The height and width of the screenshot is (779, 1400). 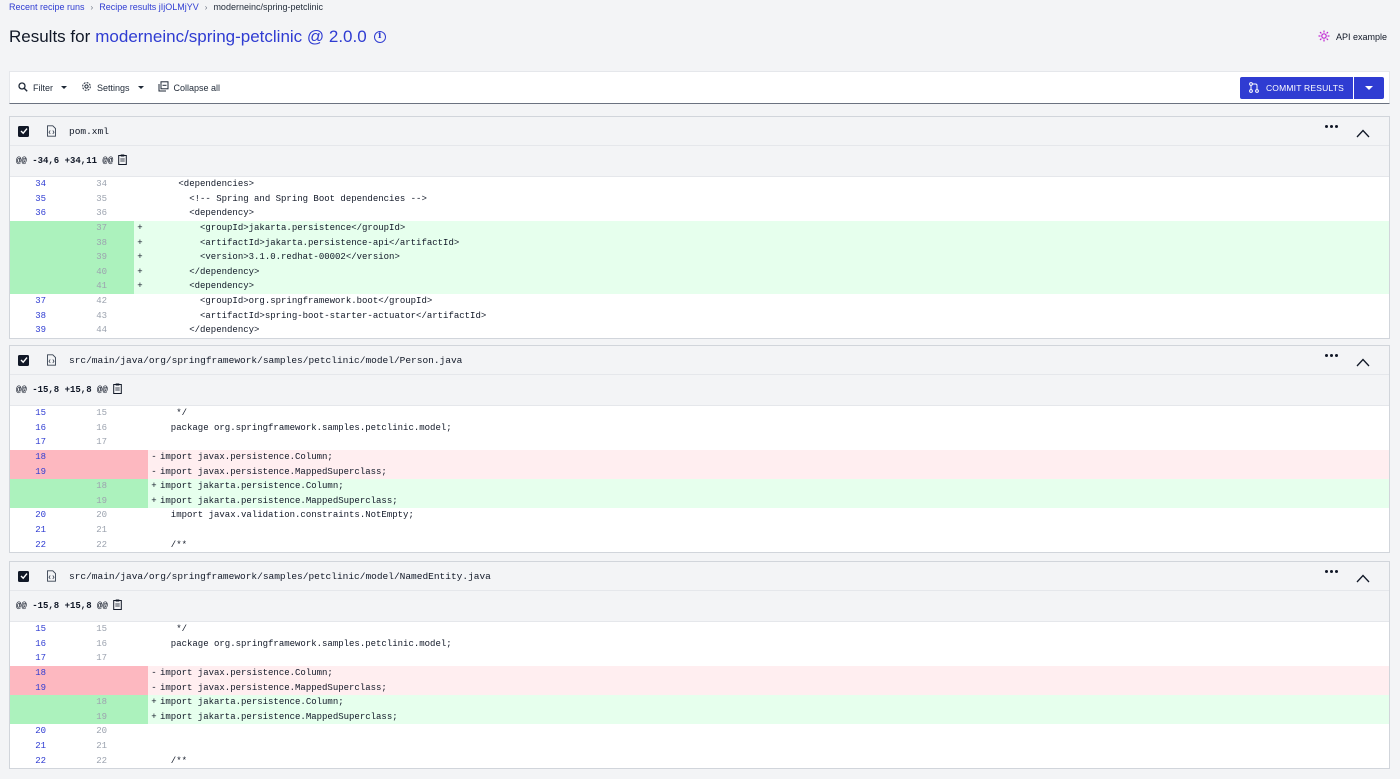 I want to click on old-line-number: 20, so click(x=40, y=731).